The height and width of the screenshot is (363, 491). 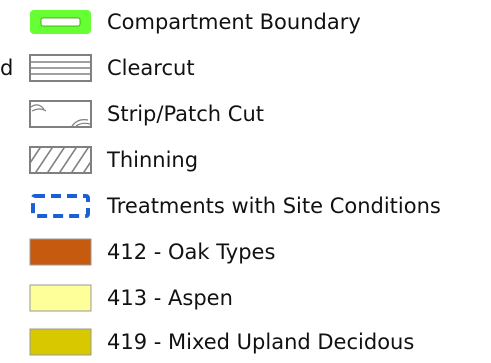 I want to click on legend-row-thinning: Thinning, so click(x=245, y=160).